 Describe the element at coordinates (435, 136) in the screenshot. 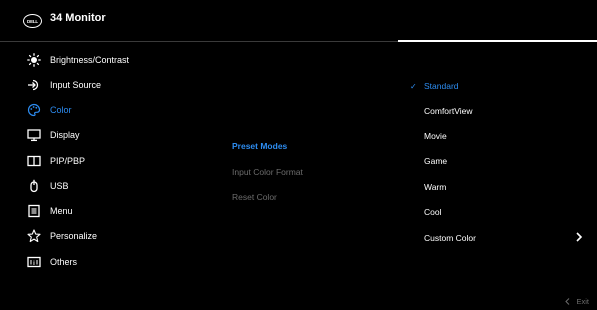

I see `option-label: Movie` at that location.